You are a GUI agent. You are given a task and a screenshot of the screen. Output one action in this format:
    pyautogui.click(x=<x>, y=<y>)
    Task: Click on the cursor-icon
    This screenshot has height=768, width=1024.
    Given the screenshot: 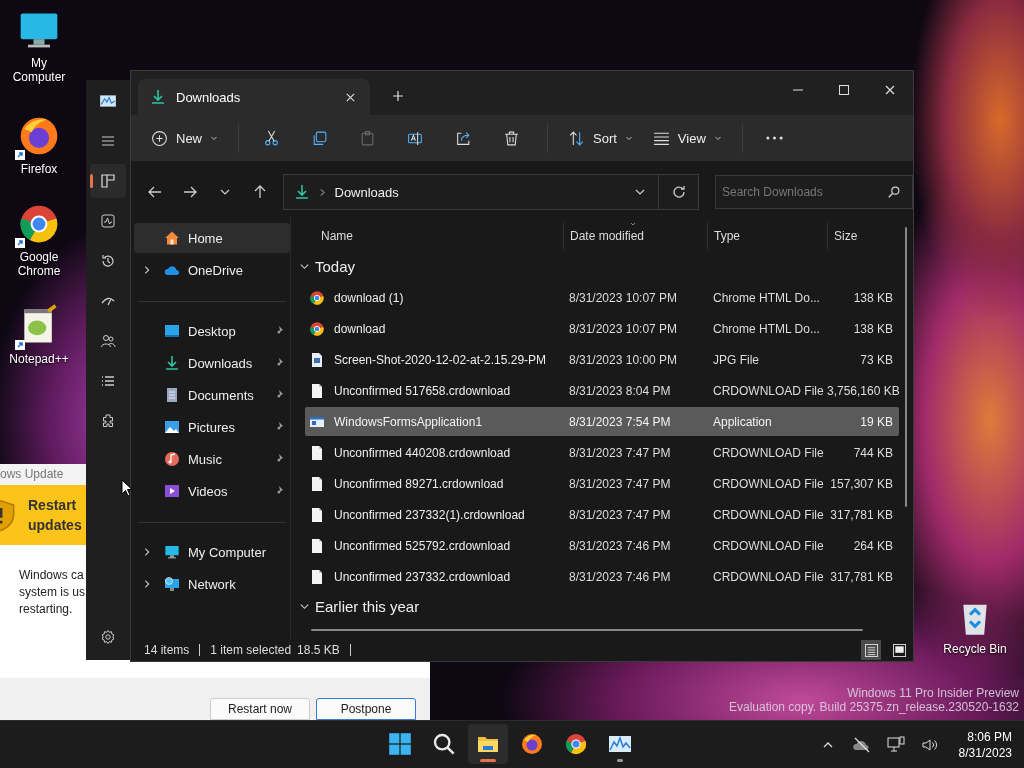 What is the action you would take?
    pyautogui.click(x=127, y=488)
    